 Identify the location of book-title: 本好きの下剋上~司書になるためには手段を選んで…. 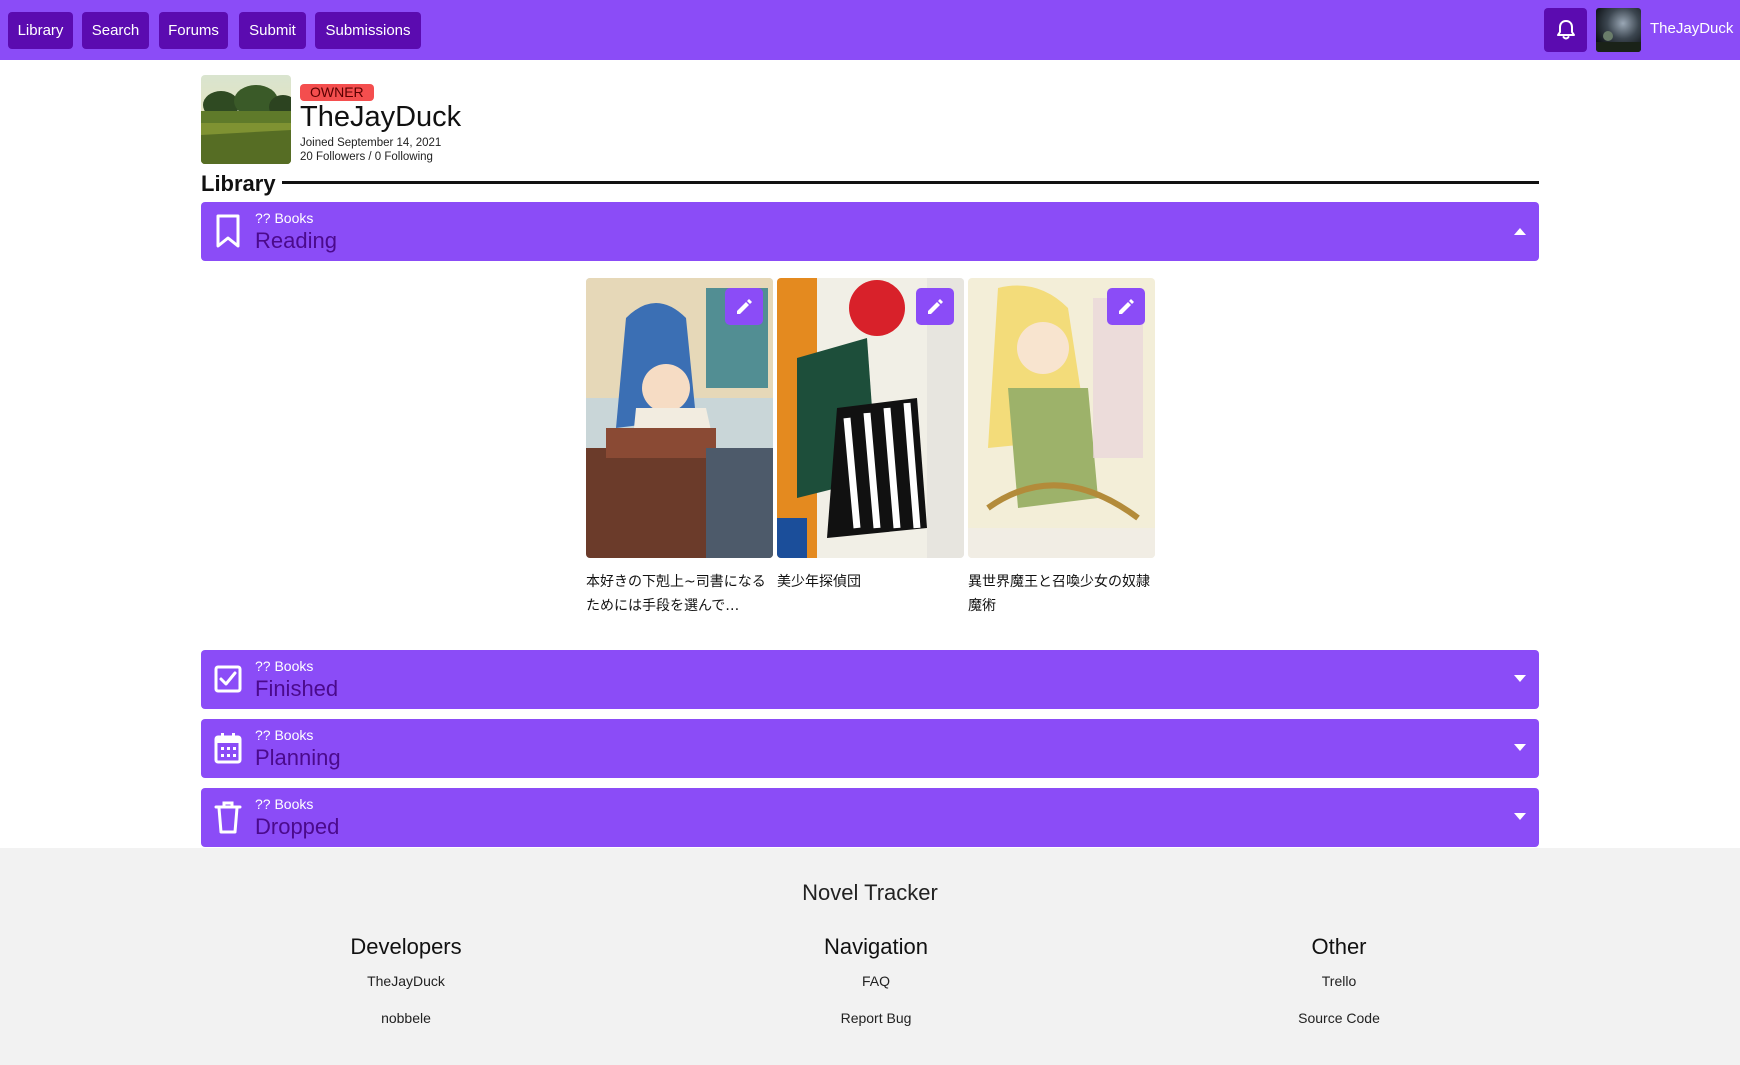
(679, 594).